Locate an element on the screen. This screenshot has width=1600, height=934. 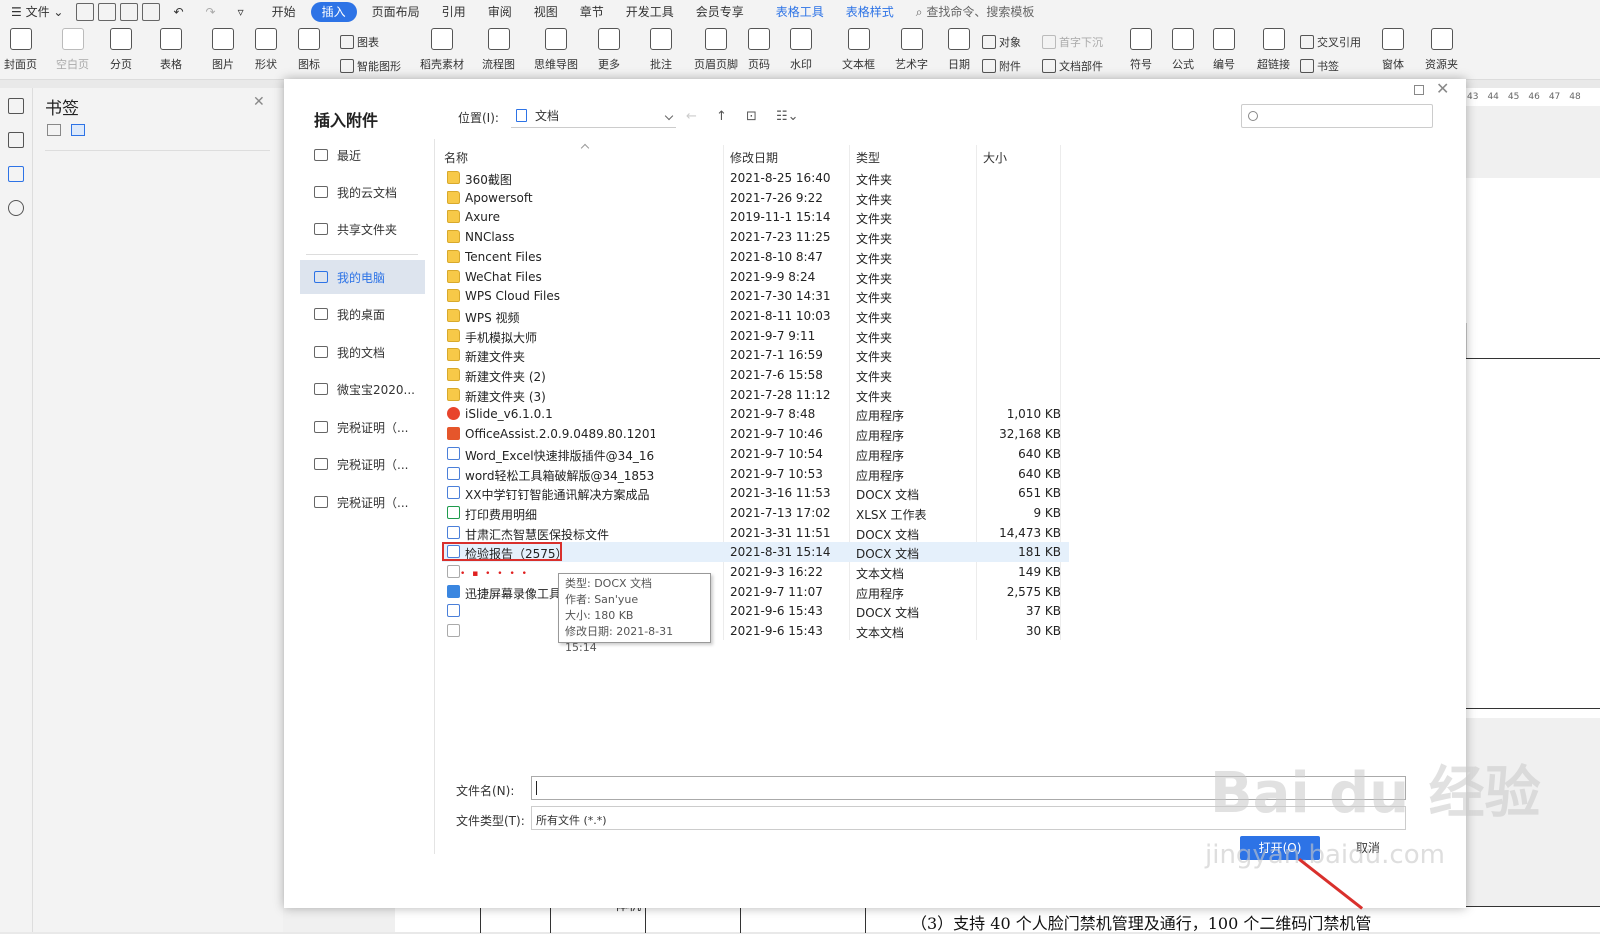
undo-icon: ↶ is located at coordinates (178, 12).